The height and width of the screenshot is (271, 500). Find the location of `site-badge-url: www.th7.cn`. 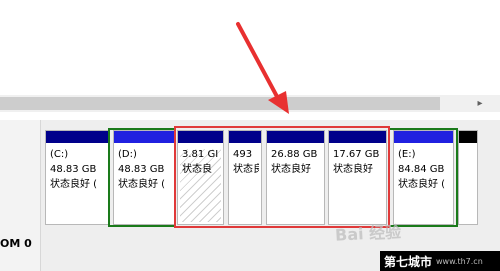

site-badge-url: www.th7.cn is located at coordinates (459, 261).